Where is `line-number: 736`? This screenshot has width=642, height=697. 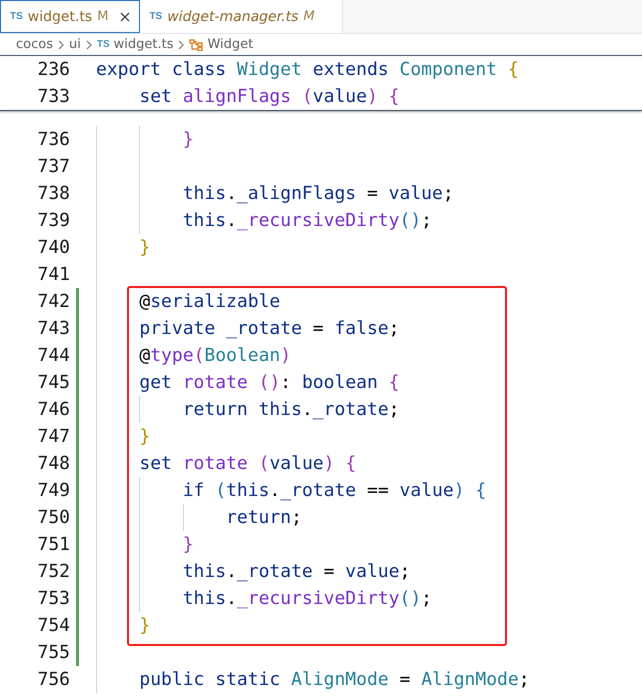 line-number: 736 is located at coordinates (53, 139).